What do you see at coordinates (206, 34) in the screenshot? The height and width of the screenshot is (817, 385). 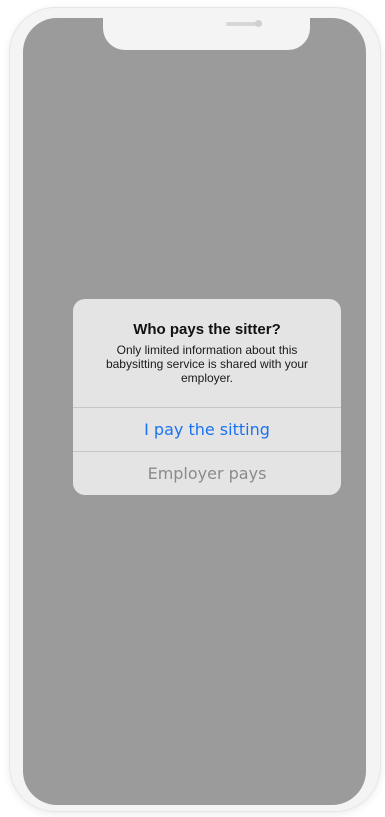 I see `phone-notch` at bounding box center [206, 34].